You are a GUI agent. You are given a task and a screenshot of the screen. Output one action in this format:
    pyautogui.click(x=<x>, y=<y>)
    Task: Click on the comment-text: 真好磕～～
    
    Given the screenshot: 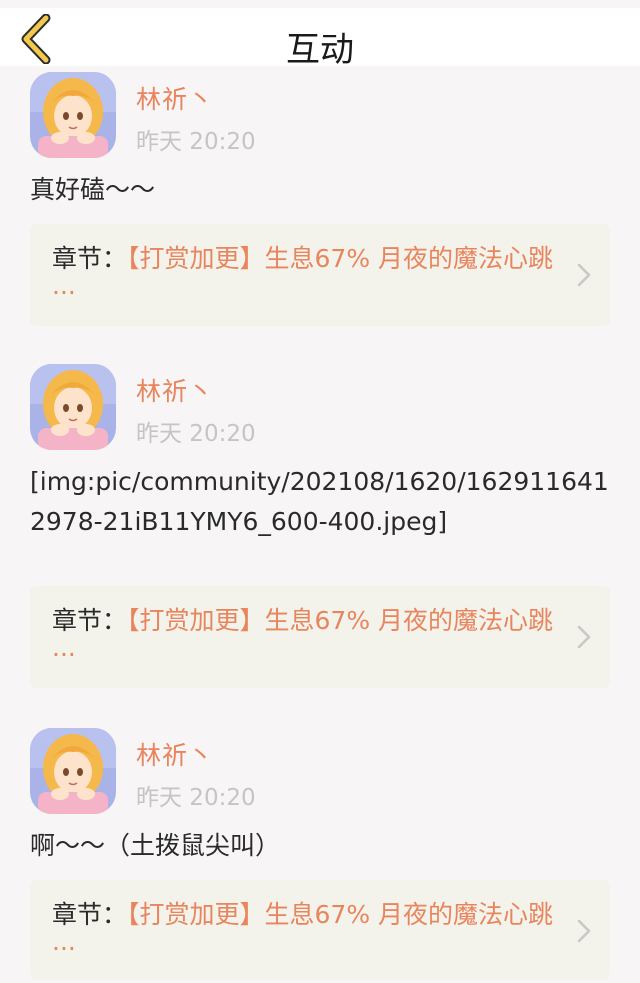 What is the action you would take?
    pyautogui.click(x=93, y=189)
    